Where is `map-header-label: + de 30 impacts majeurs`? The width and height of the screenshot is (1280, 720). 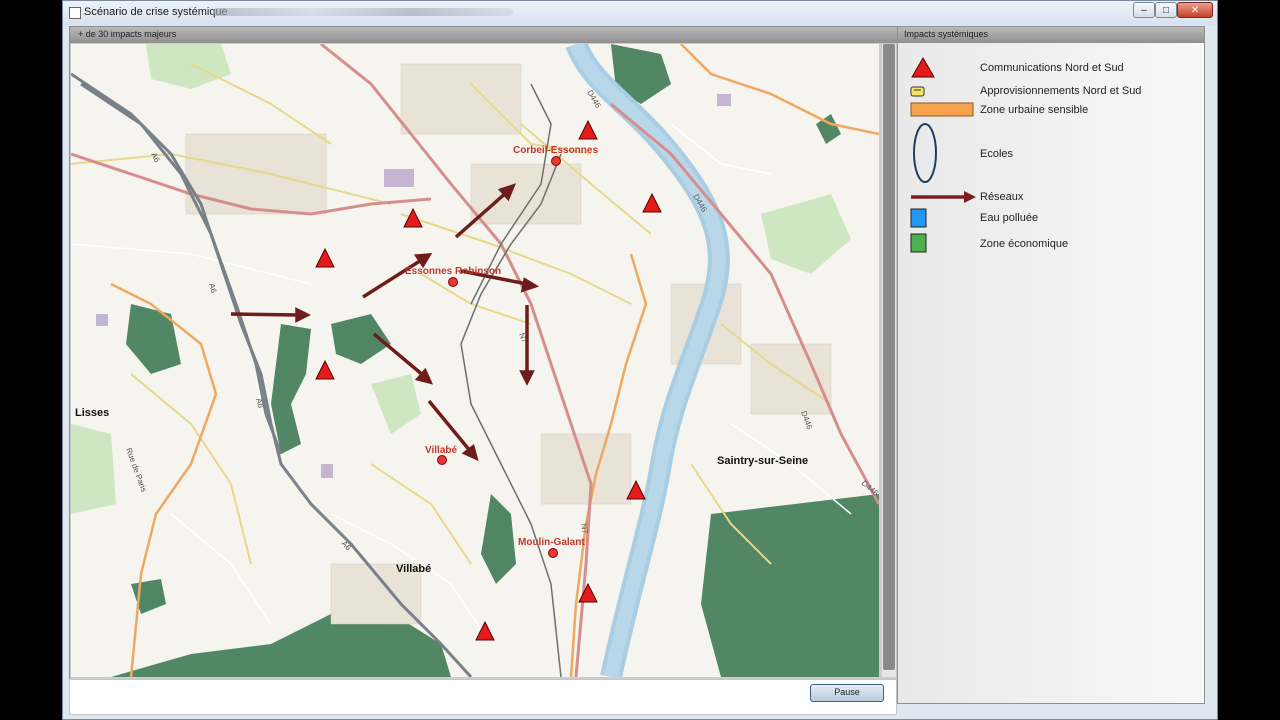 map-header-label: + de 30 impacts majeurs is located at coordinates (127, 34).